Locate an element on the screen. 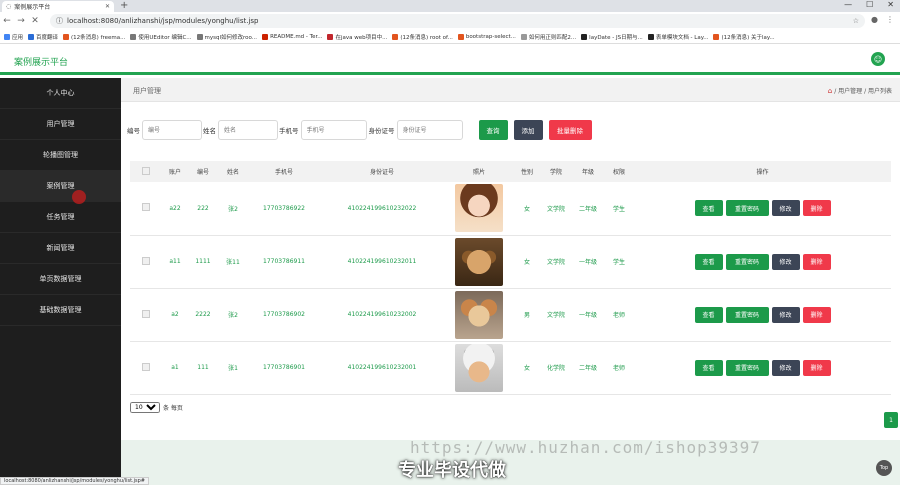 This screenshot has width=900, height=485. header-photo: 照片 is located at coordinates (479, 171).